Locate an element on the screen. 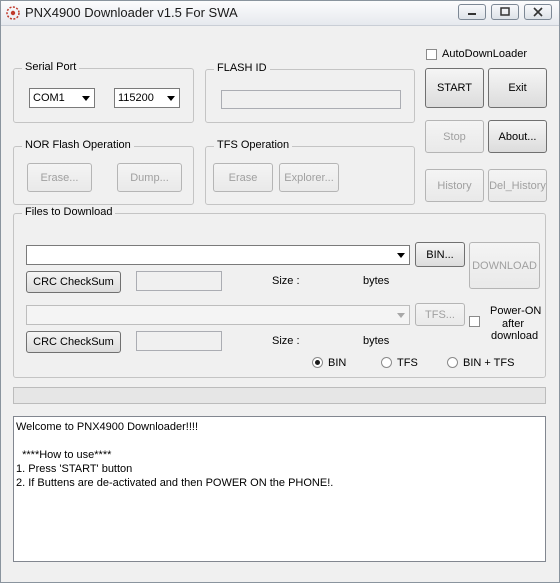 Image resolution: width=560 pixels, height=583 pixels. radio-tfs is located at coordinates (386, 362).